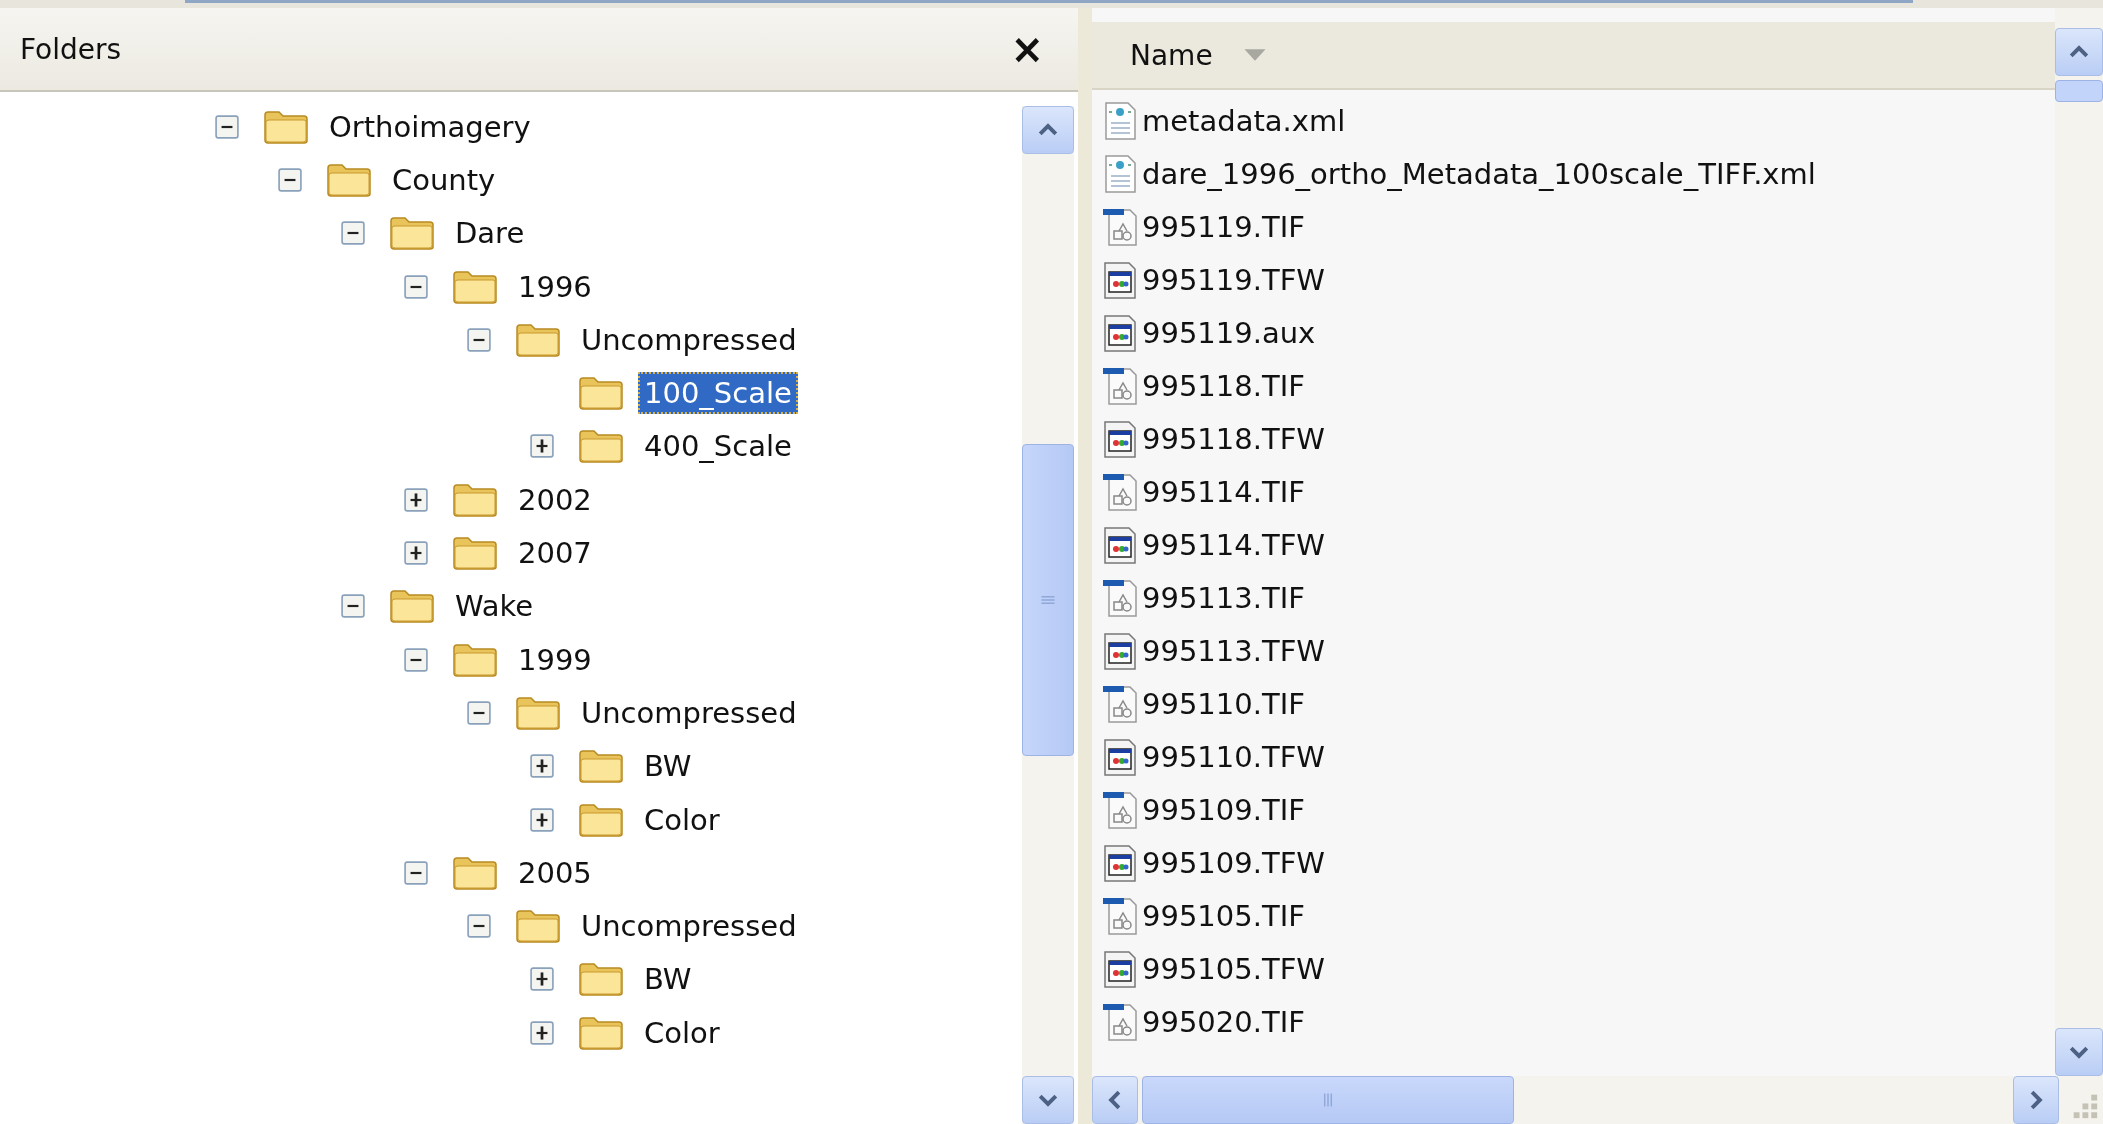 This screenshot has height=1124, width=2103. I want to click on pane-title: Folders, so click(71, 49).